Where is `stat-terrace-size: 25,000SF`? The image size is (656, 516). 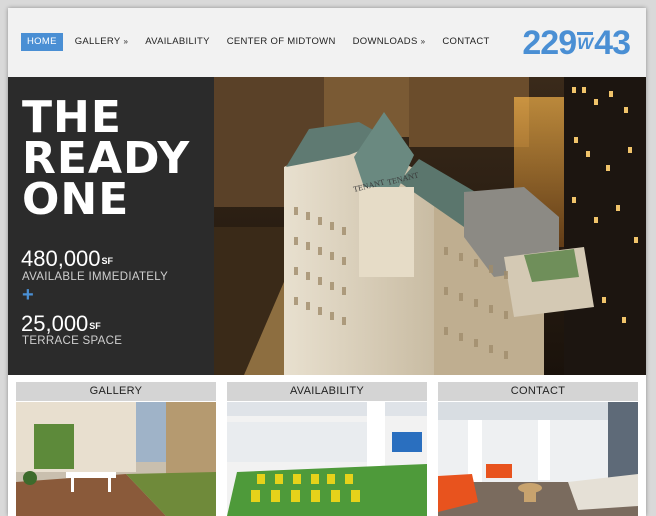 stat-terrace-size: 25,000SF is located at coordinates (61, 324).